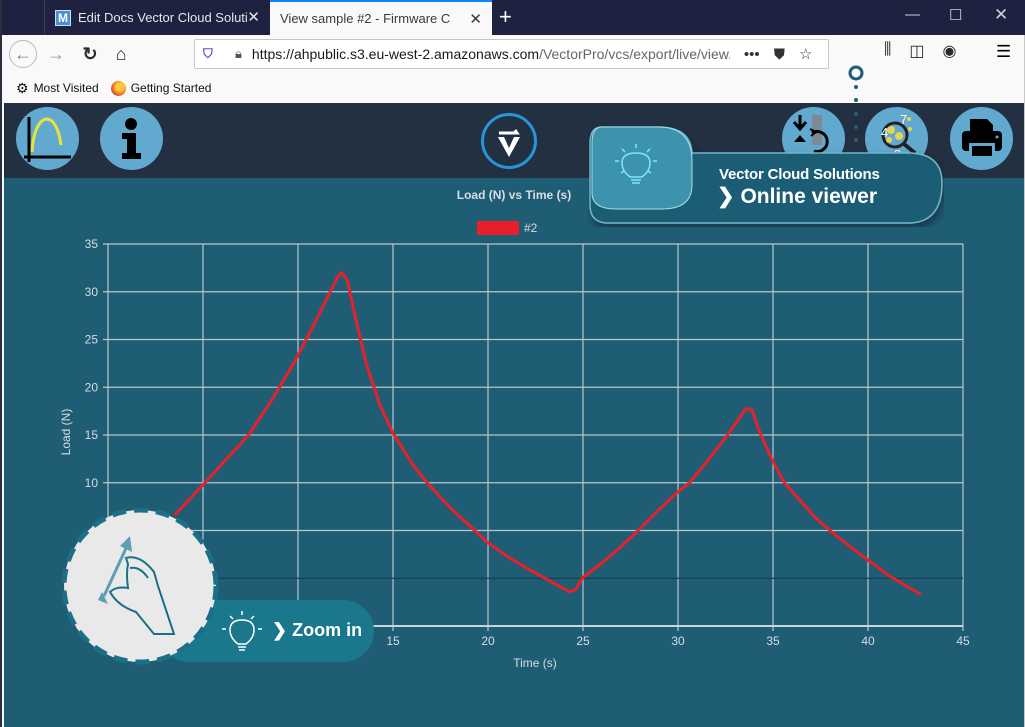 This screenshot has width=1025, height=727. I want to click on gear-icon: ⚙, so click(22, 87).